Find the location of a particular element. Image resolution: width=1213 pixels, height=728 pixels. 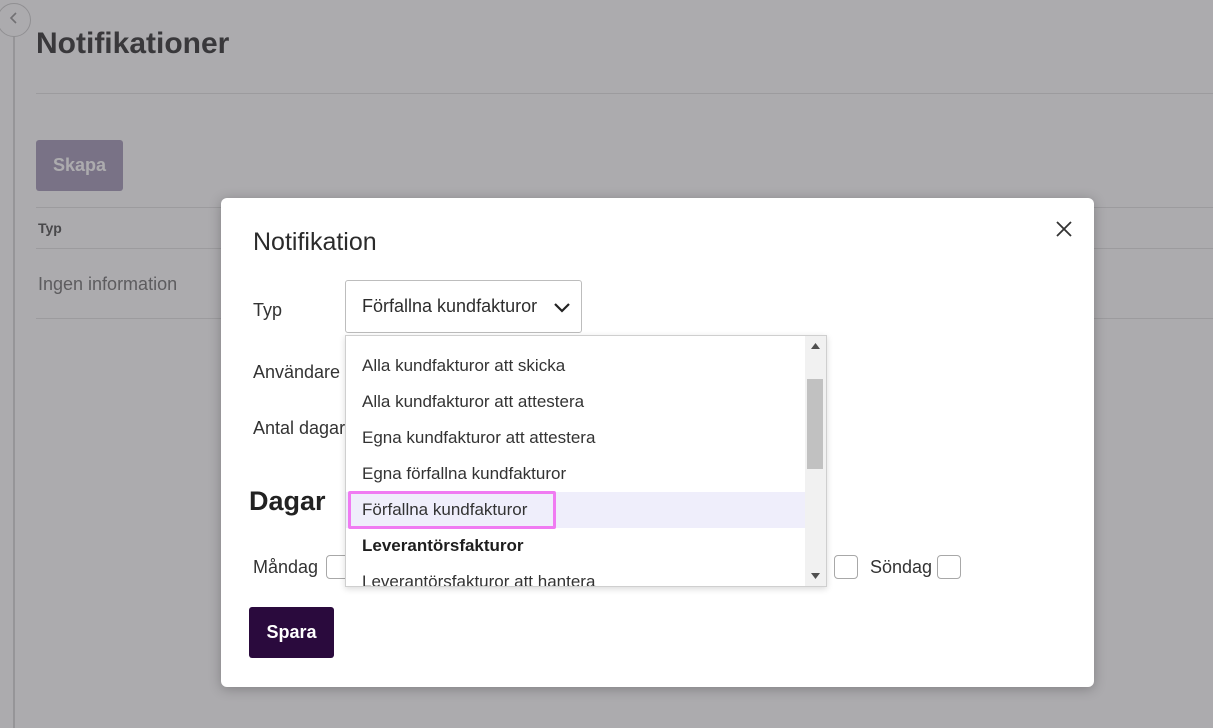

sunday-checkbox is located at coordinates (949, 567).